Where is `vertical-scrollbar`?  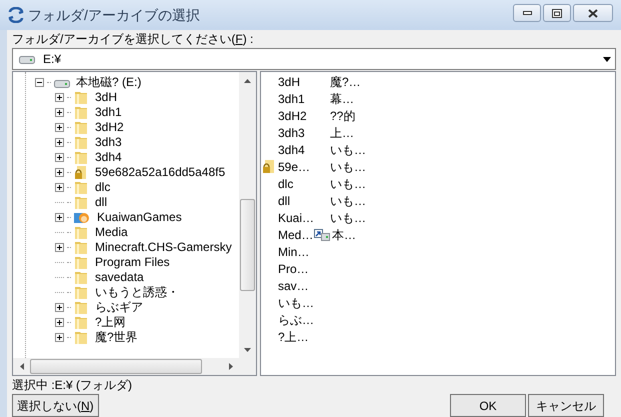 vertical-scrollbar is located at coordinates (247, 215).